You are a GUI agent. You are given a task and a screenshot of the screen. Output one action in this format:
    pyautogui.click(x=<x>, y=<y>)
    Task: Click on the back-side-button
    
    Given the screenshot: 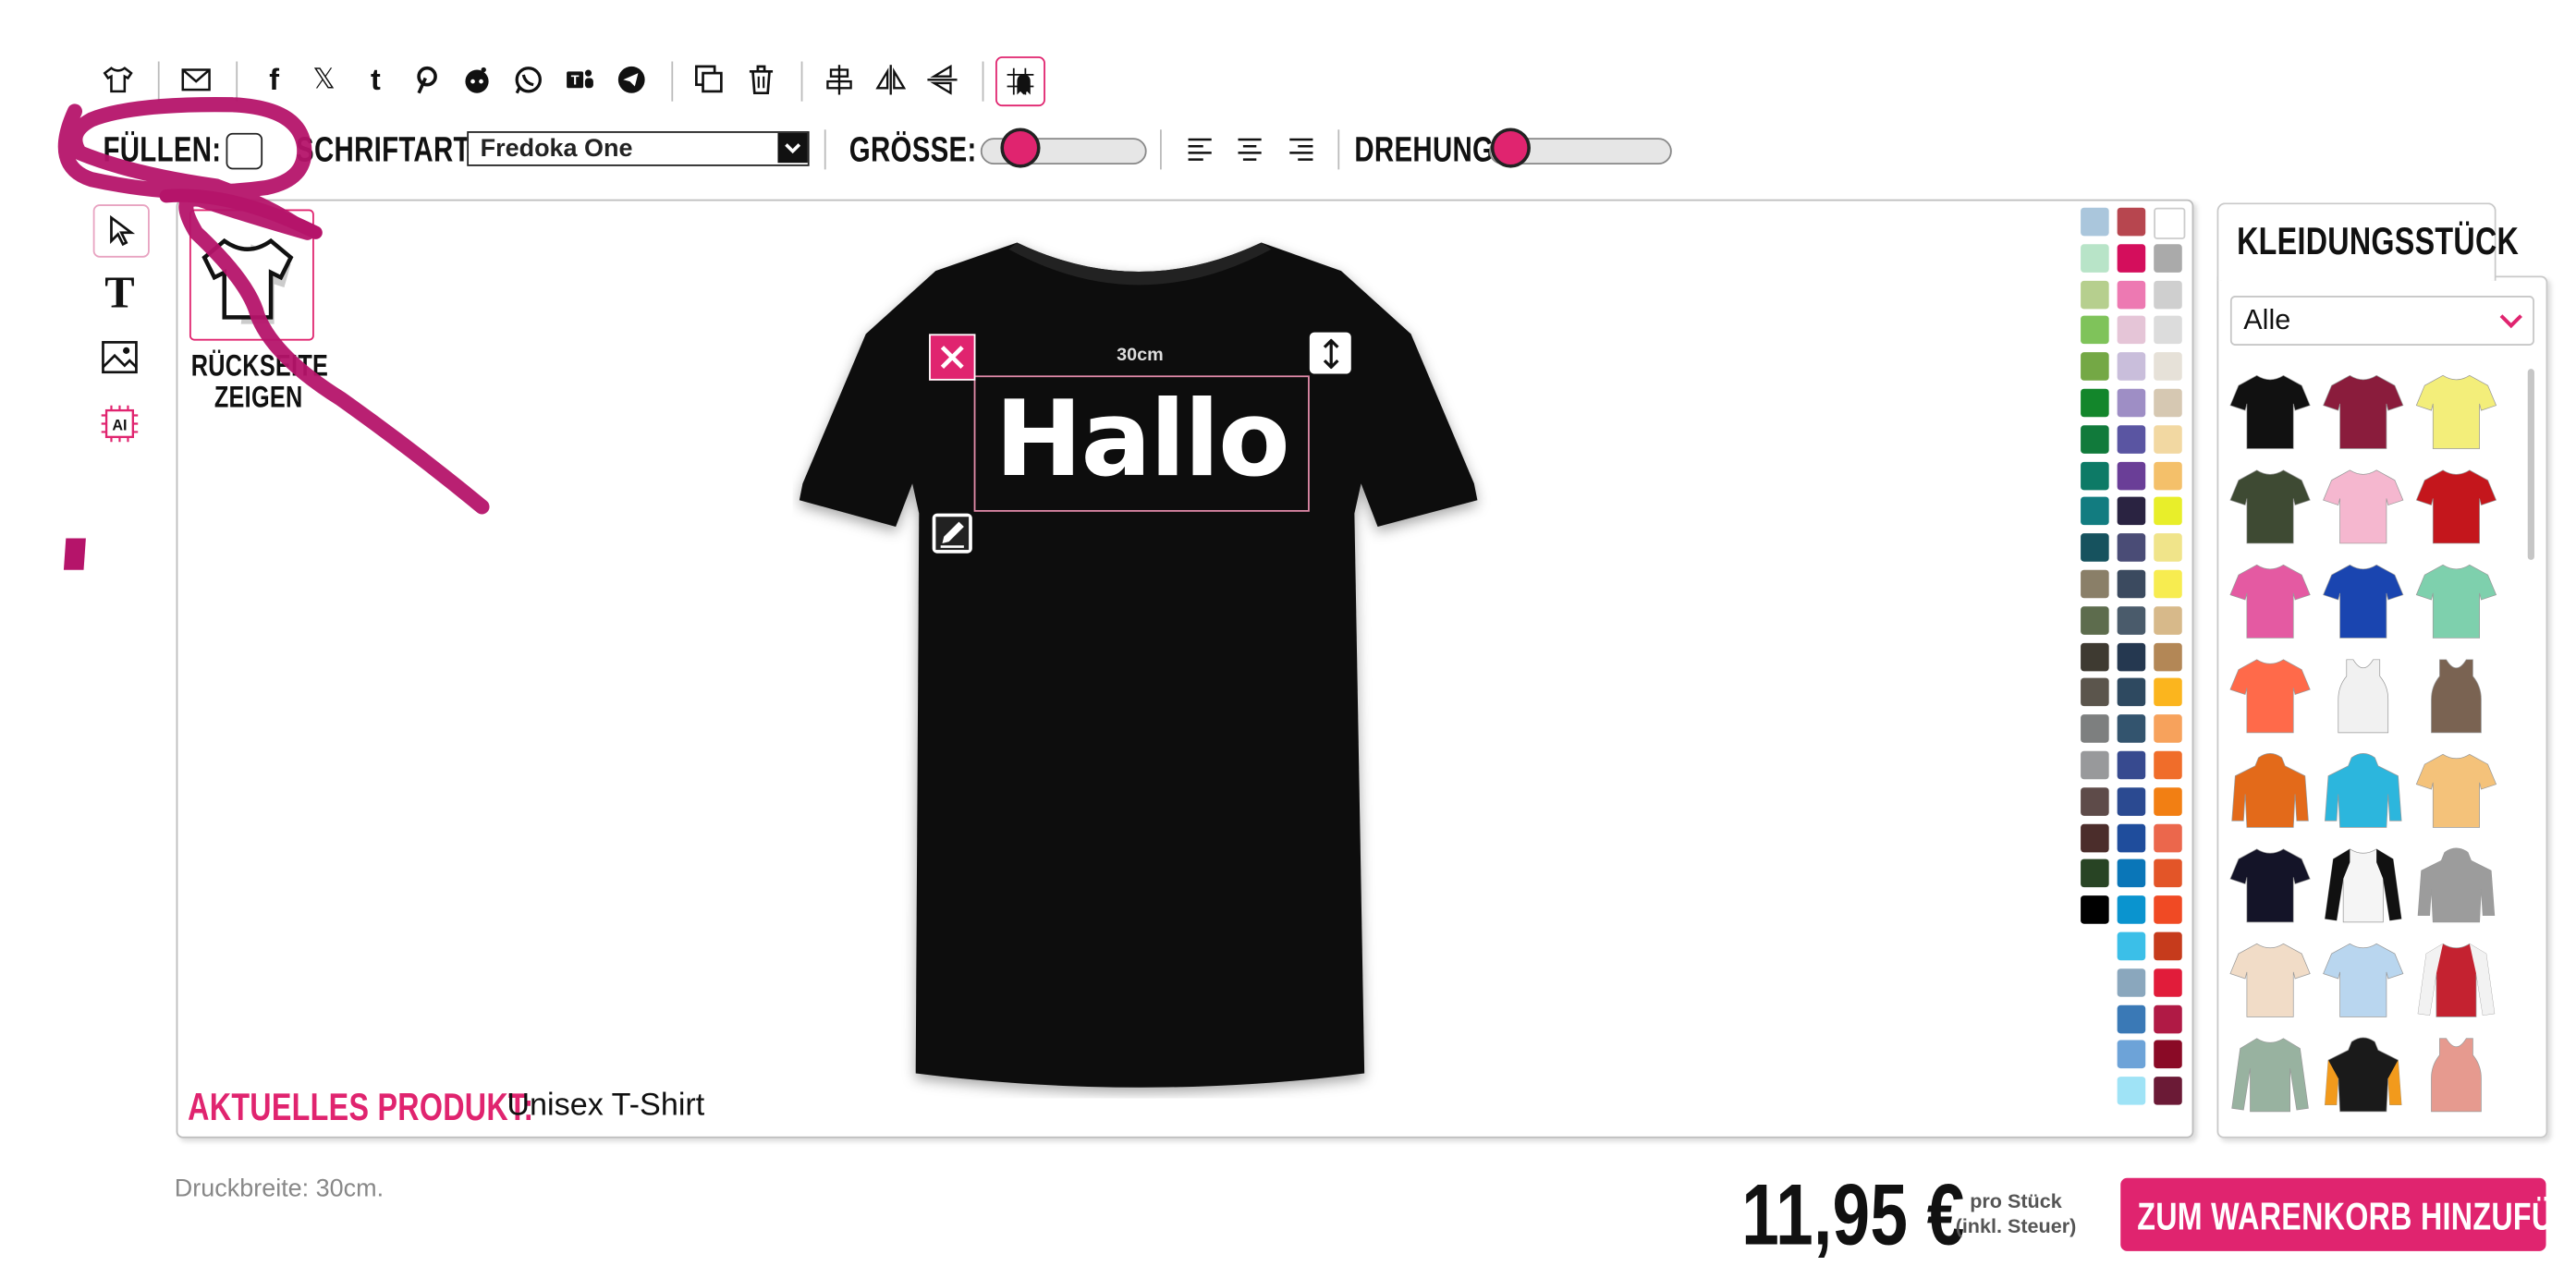 What is the action you would take?
    pyautogui.click(x=251, y=275)
    